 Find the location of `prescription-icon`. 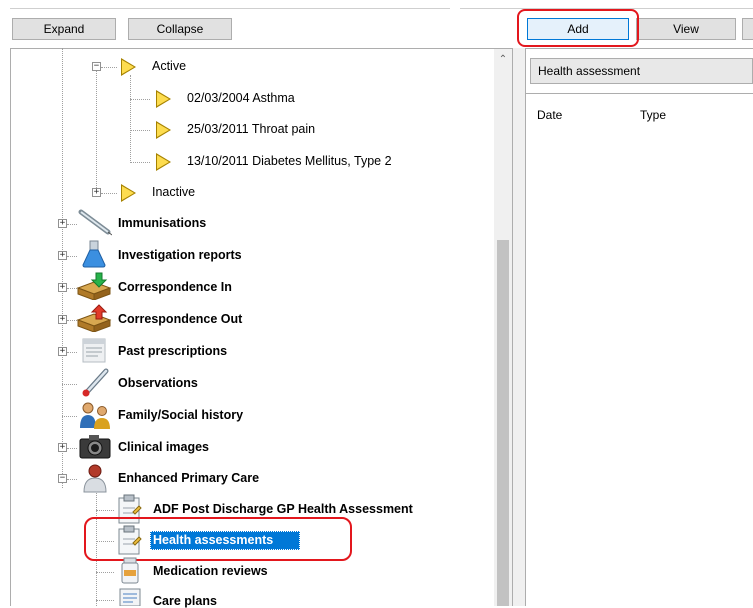

prescription-icon is located at coordinates (94, 350).